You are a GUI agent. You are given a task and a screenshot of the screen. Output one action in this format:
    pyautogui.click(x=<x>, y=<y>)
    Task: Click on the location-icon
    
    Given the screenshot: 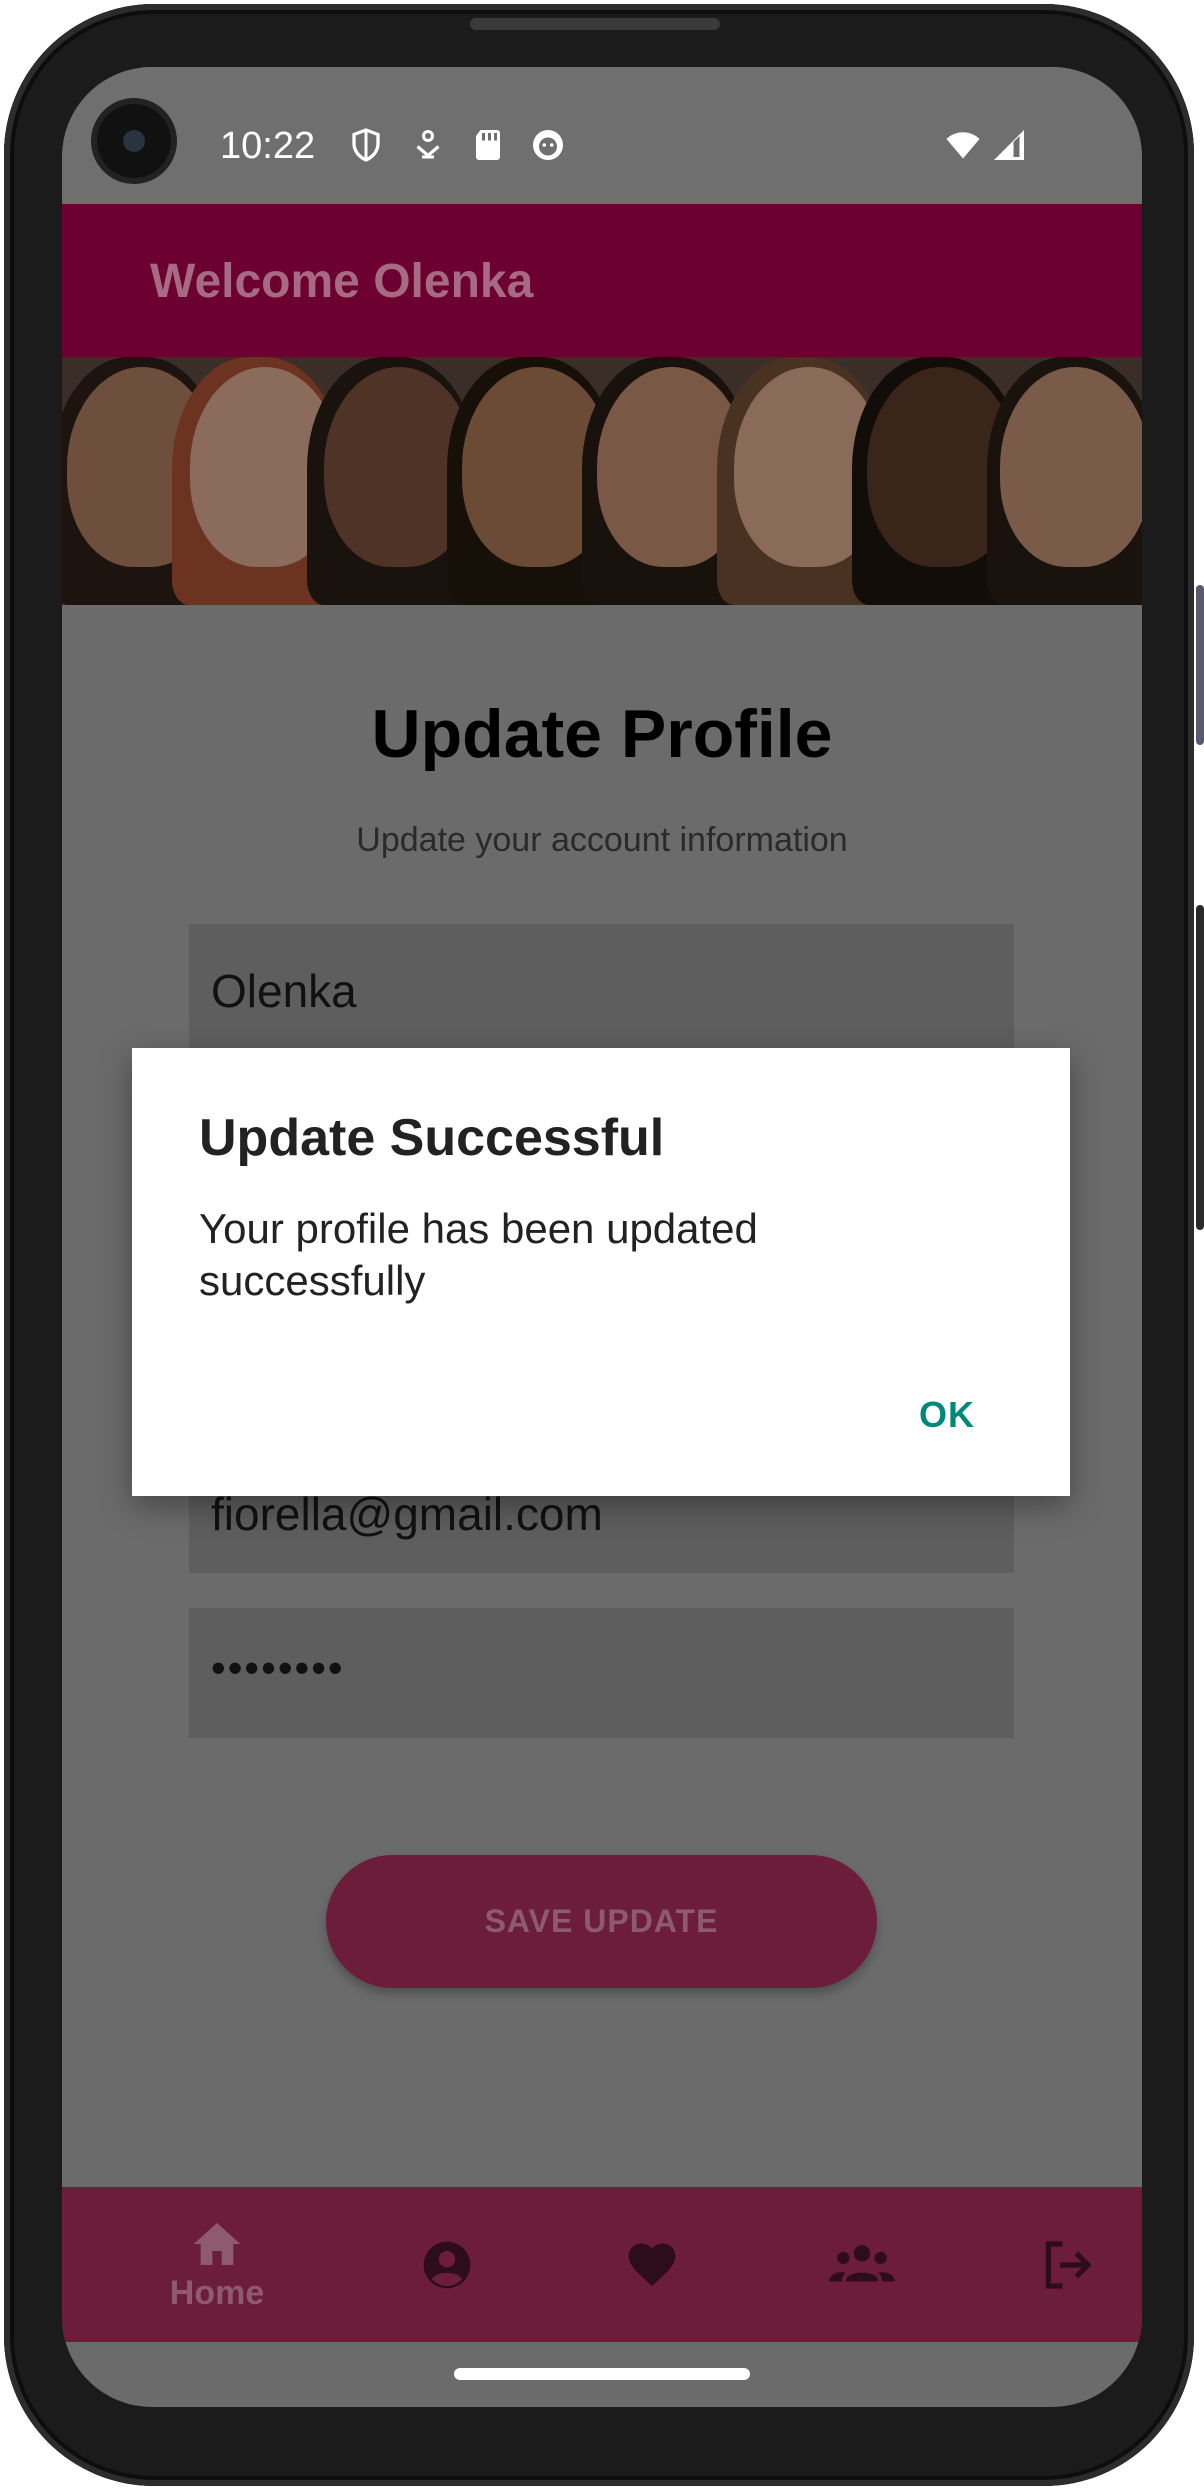 What is the action you would take?
    pyautogui.click(x=428, y=145)
    